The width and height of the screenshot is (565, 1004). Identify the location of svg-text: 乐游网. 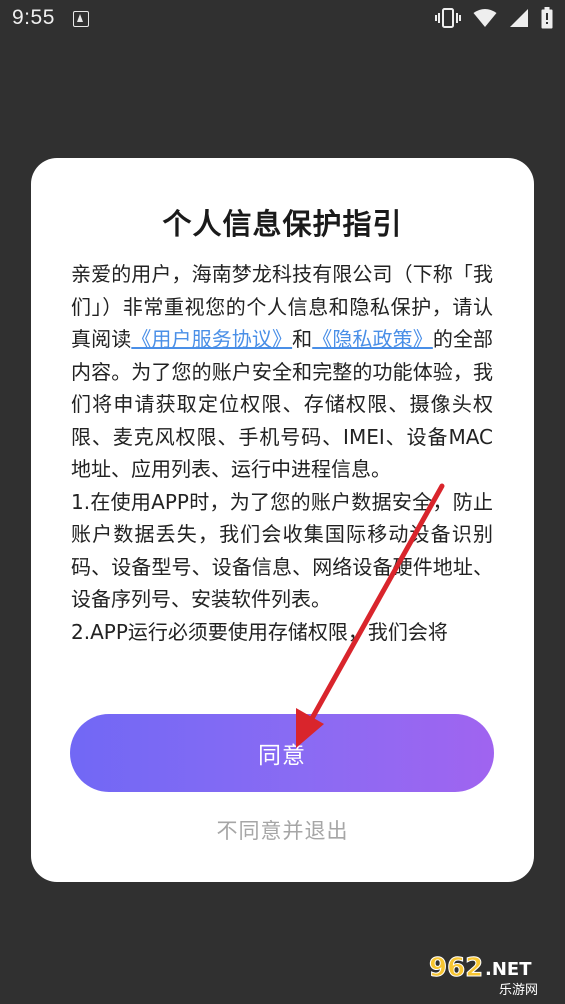
(518, 990).